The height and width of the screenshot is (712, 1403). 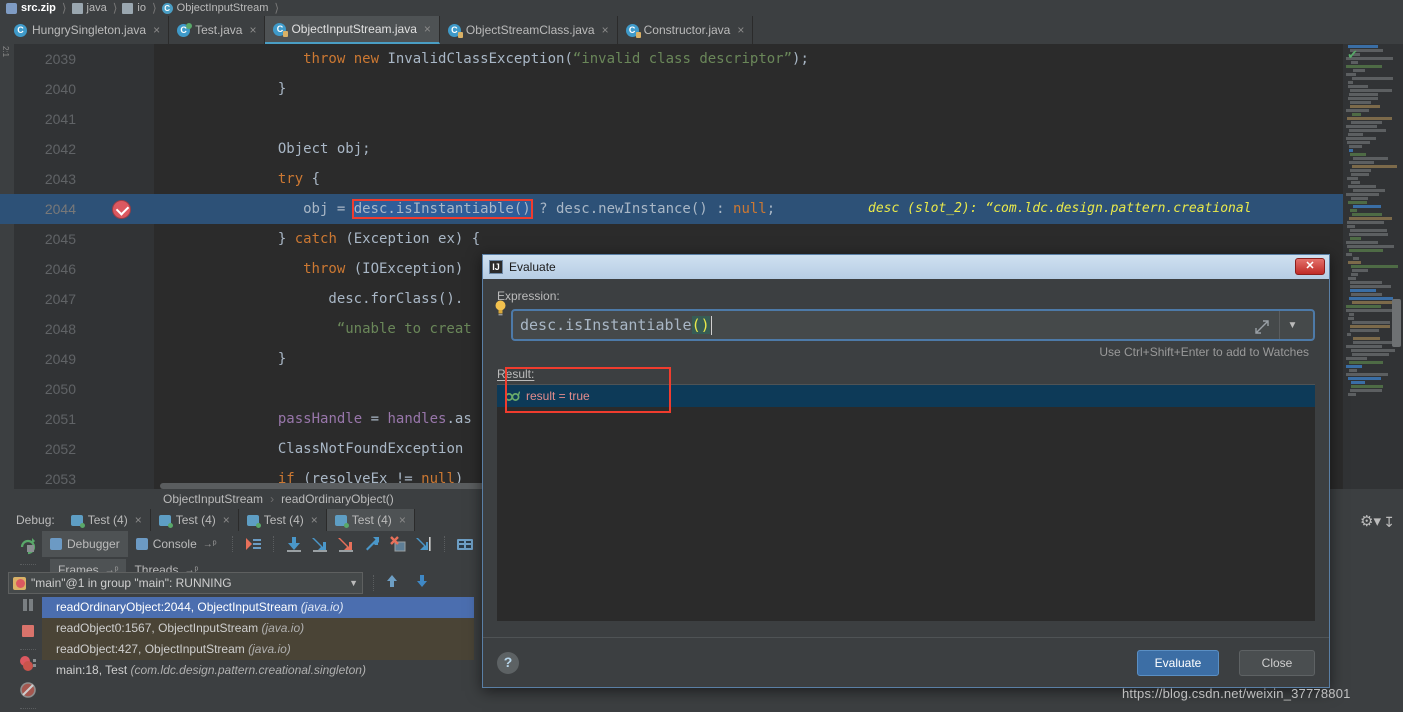 I want to click on frame-label: readObject0:1567, ObjectInputStream, so click(x=159, y=628).